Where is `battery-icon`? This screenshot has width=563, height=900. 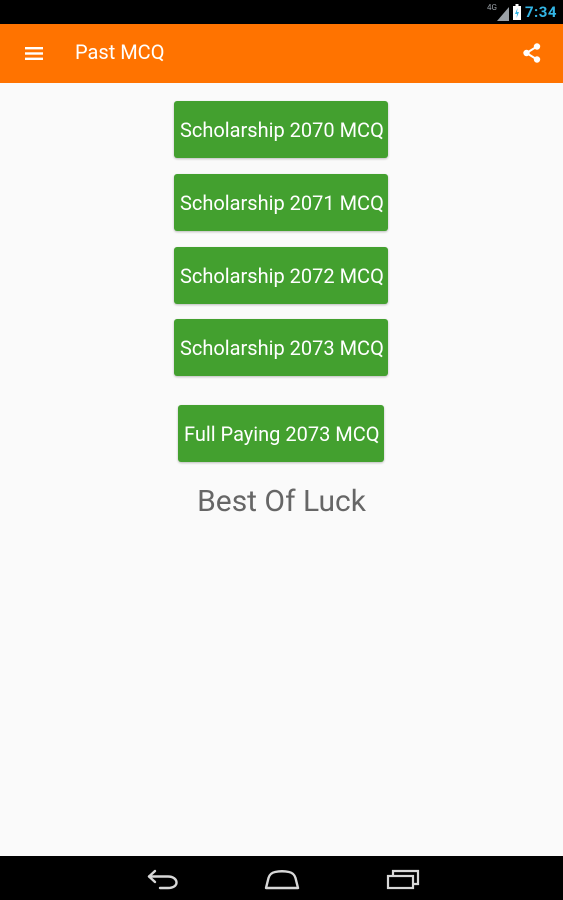
battery-icon is located at coordinates (516, 12).